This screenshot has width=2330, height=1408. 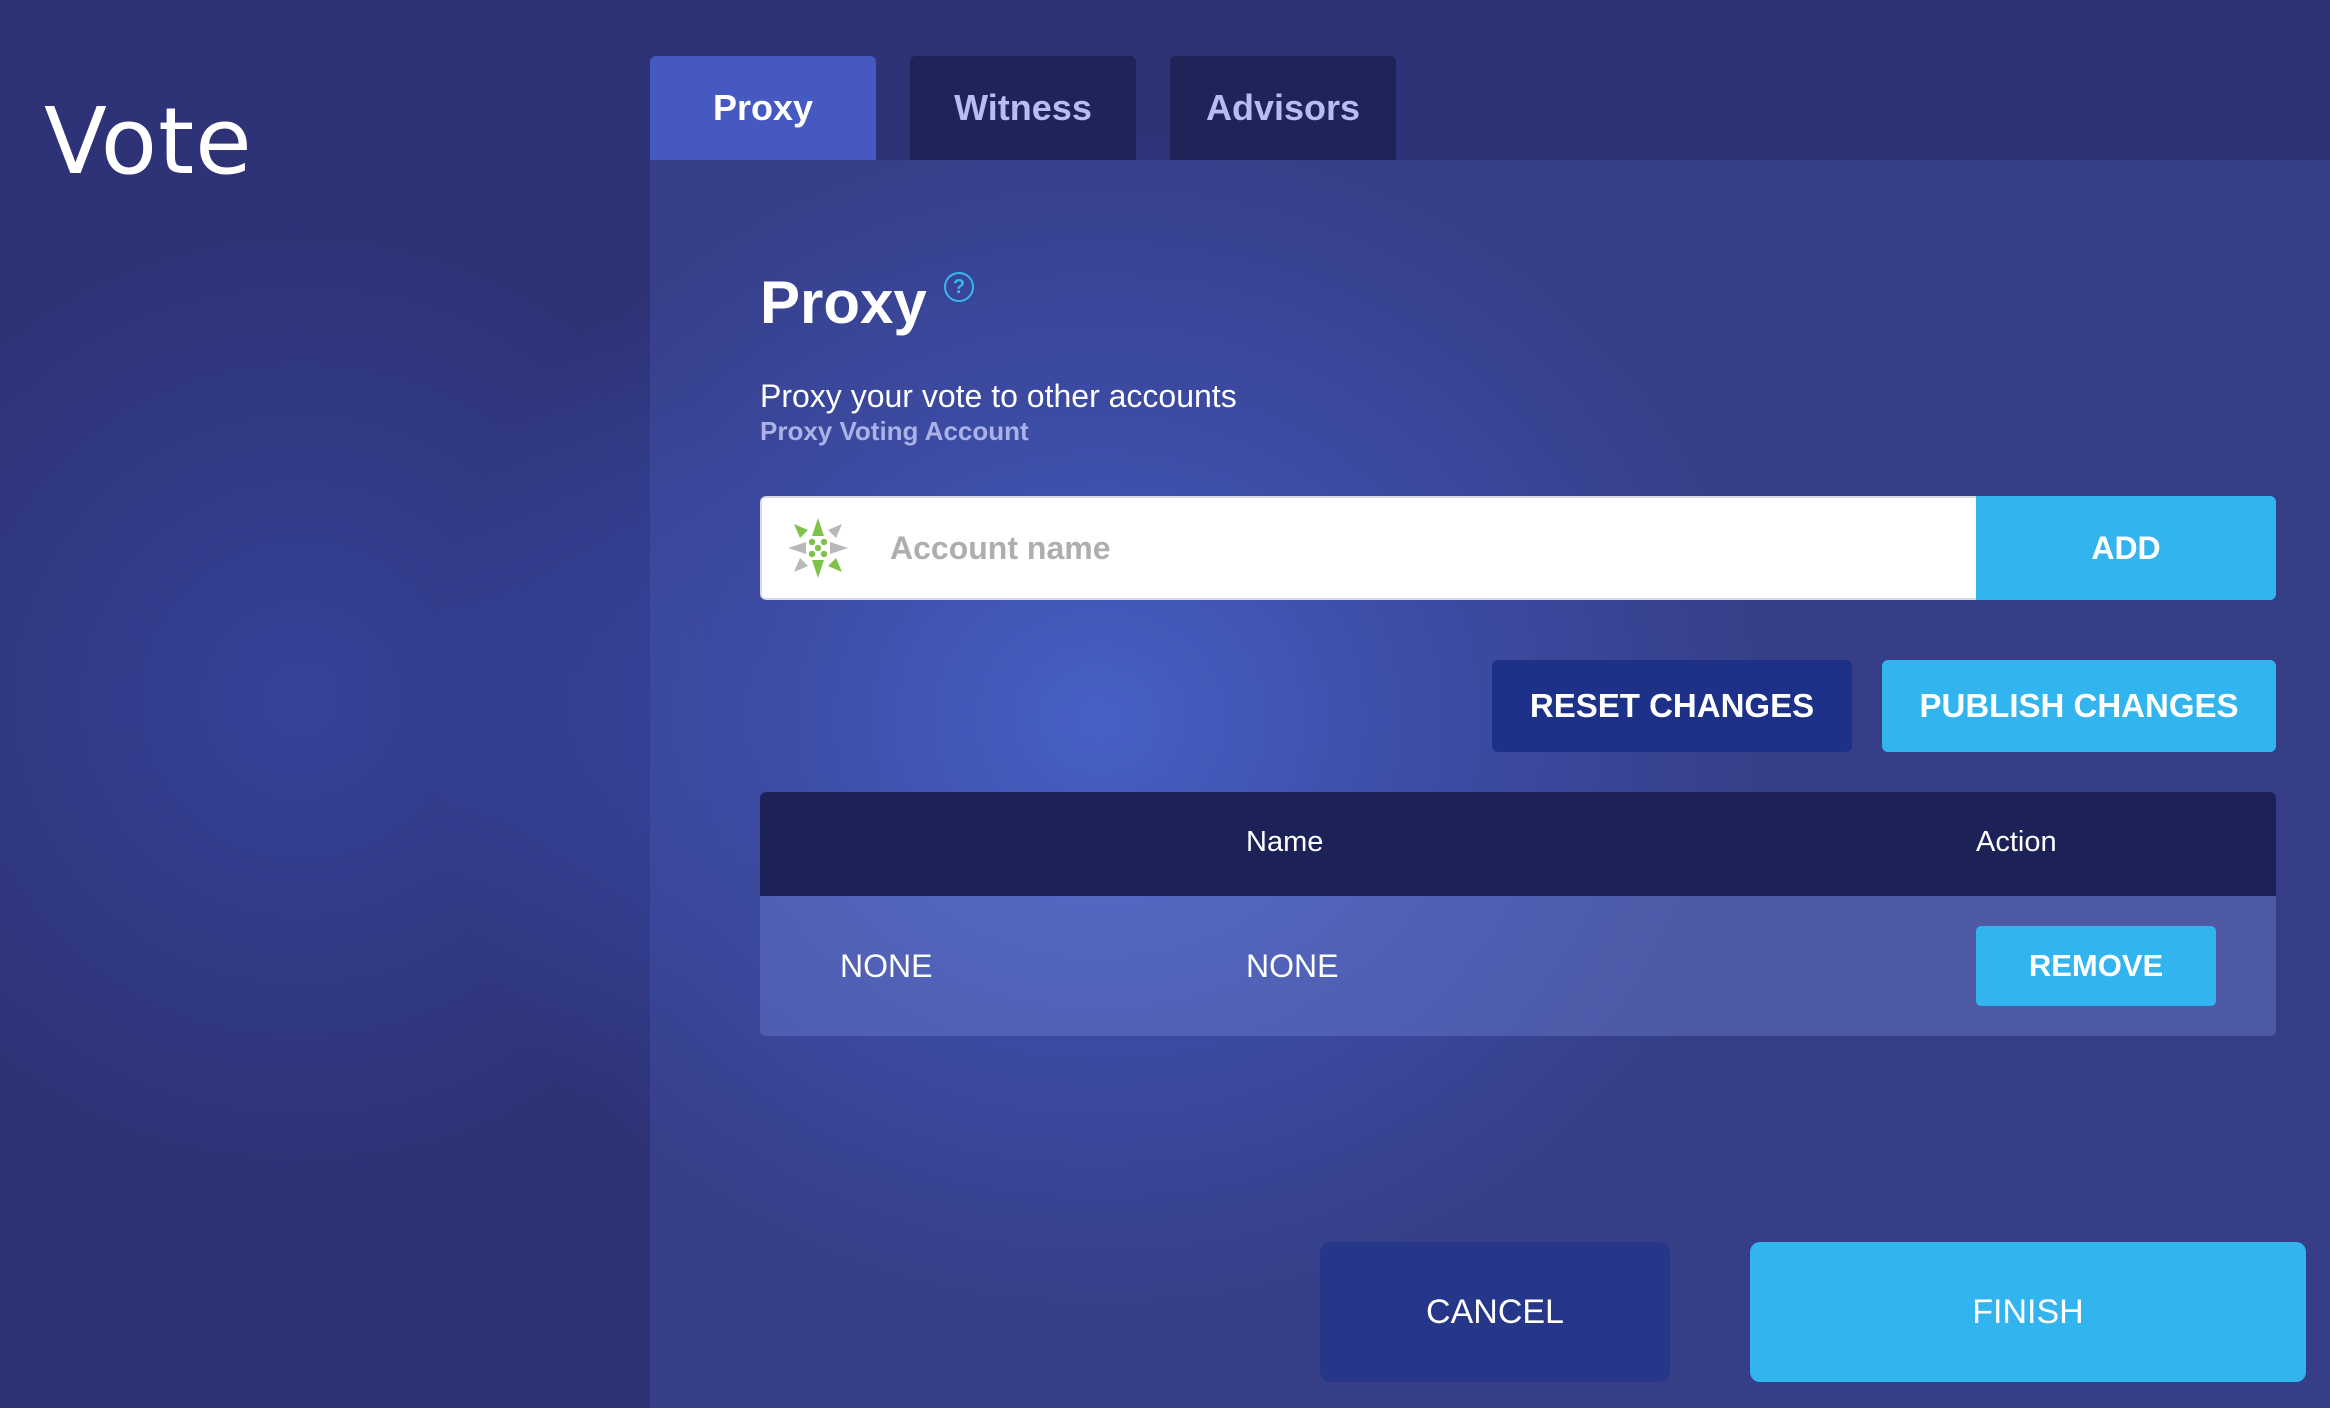 I want to click on tab-bar: Proxy Witness Advisors, so click(x=1040, y=108).